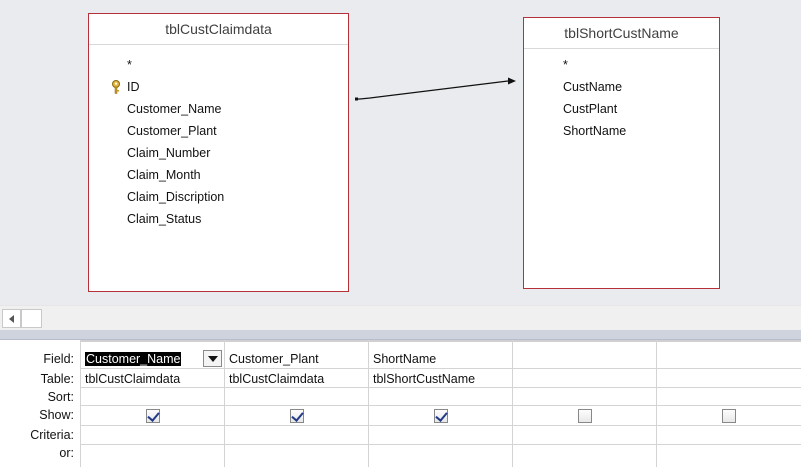  Describe the element at coordinates (424, 379) in the screenshot. I see `table-cell: tblShortCustName` at that location.